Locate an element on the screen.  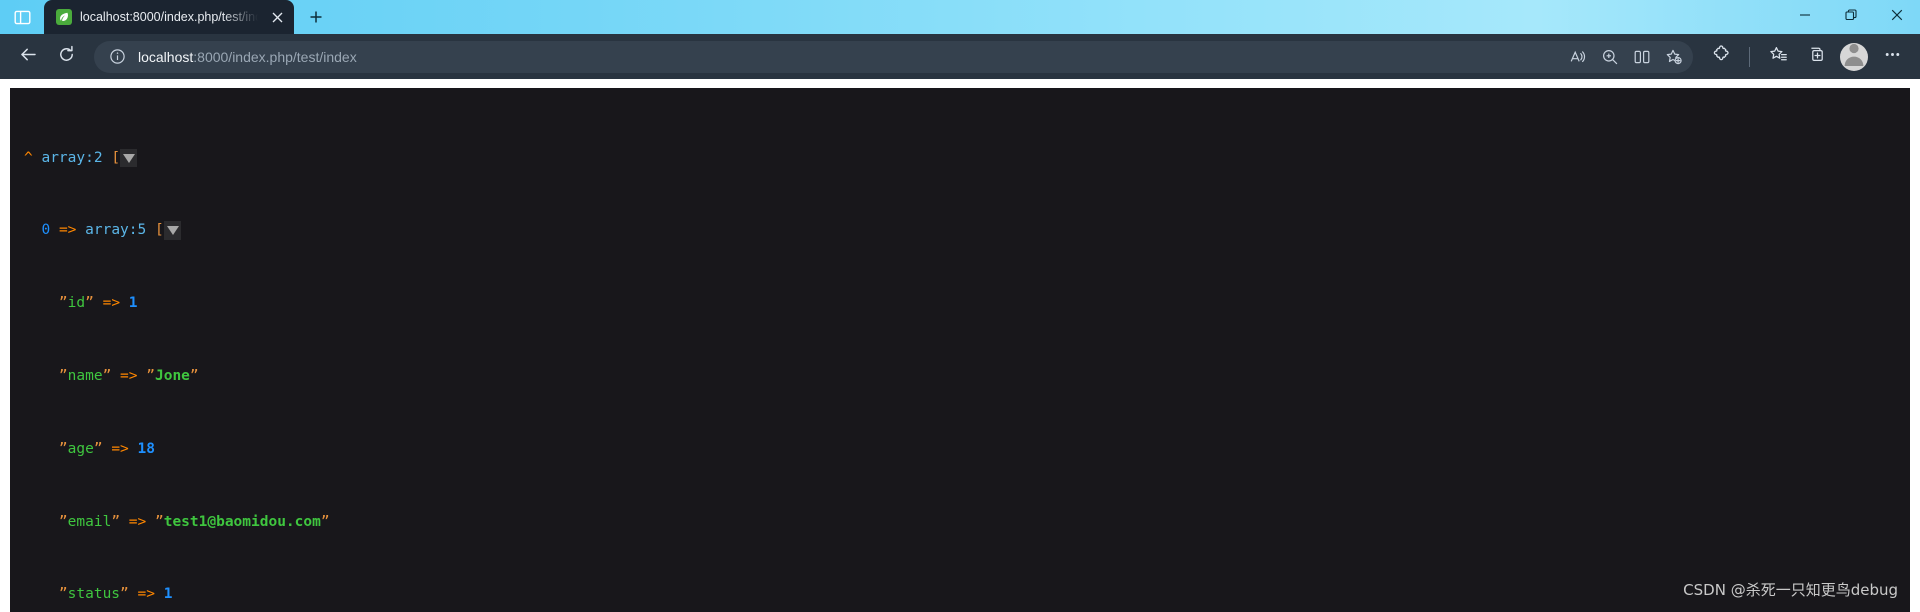
back-button is located at coordinates (28, 57).